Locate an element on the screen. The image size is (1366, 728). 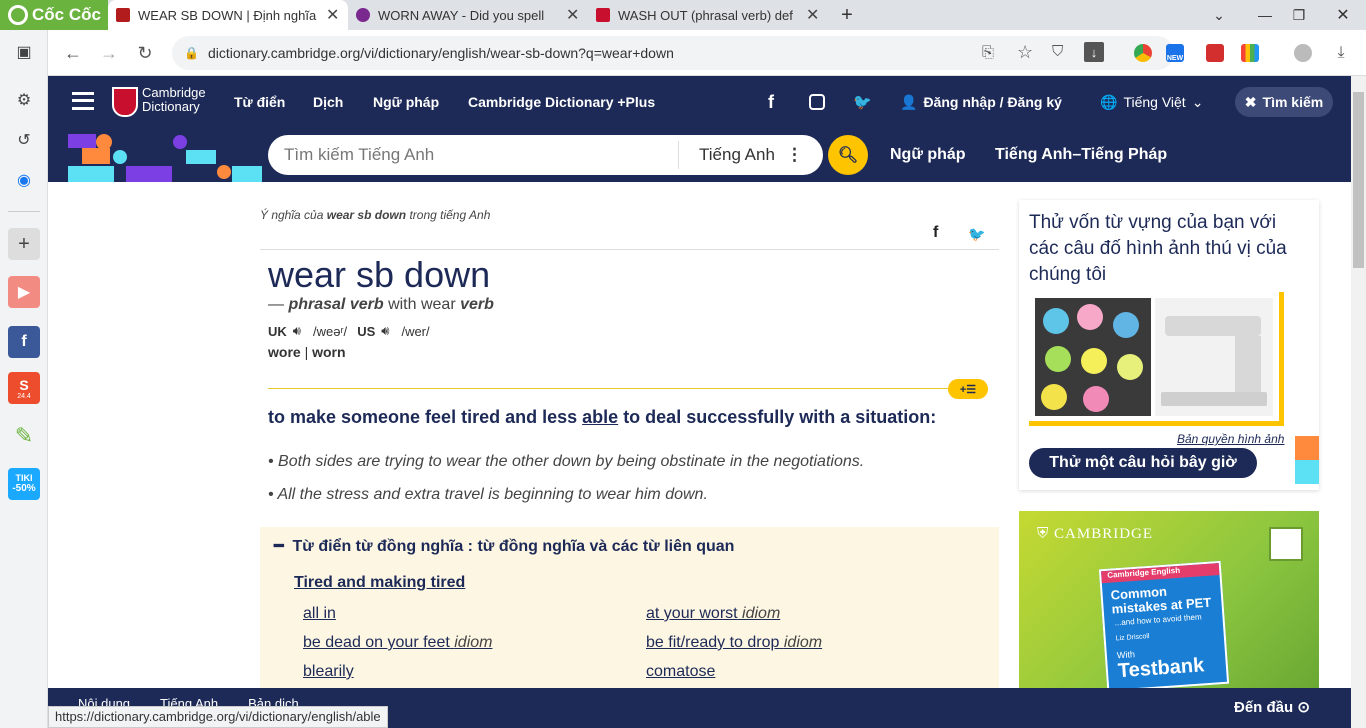
nav-translate: Dịch is located at coordinates (328, 102).